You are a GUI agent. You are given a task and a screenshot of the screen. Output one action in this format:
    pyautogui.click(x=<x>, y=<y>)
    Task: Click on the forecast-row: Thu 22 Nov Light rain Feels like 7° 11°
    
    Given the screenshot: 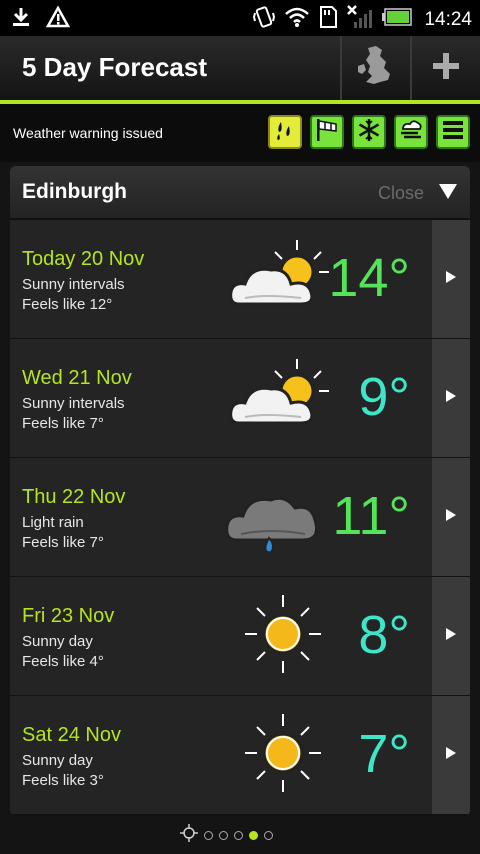 What is the action you would take?
    pyautogui.click(x=240, y=518)
    